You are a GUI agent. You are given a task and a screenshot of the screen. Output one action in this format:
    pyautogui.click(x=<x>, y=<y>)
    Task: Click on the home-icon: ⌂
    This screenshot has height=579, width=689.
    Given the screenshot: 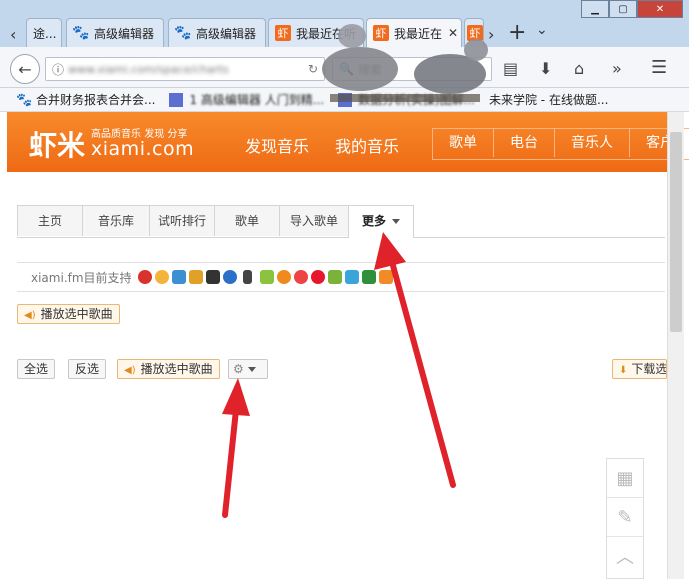 What is the action you would take?
    pyautogui.click(x=579, y=68)
    